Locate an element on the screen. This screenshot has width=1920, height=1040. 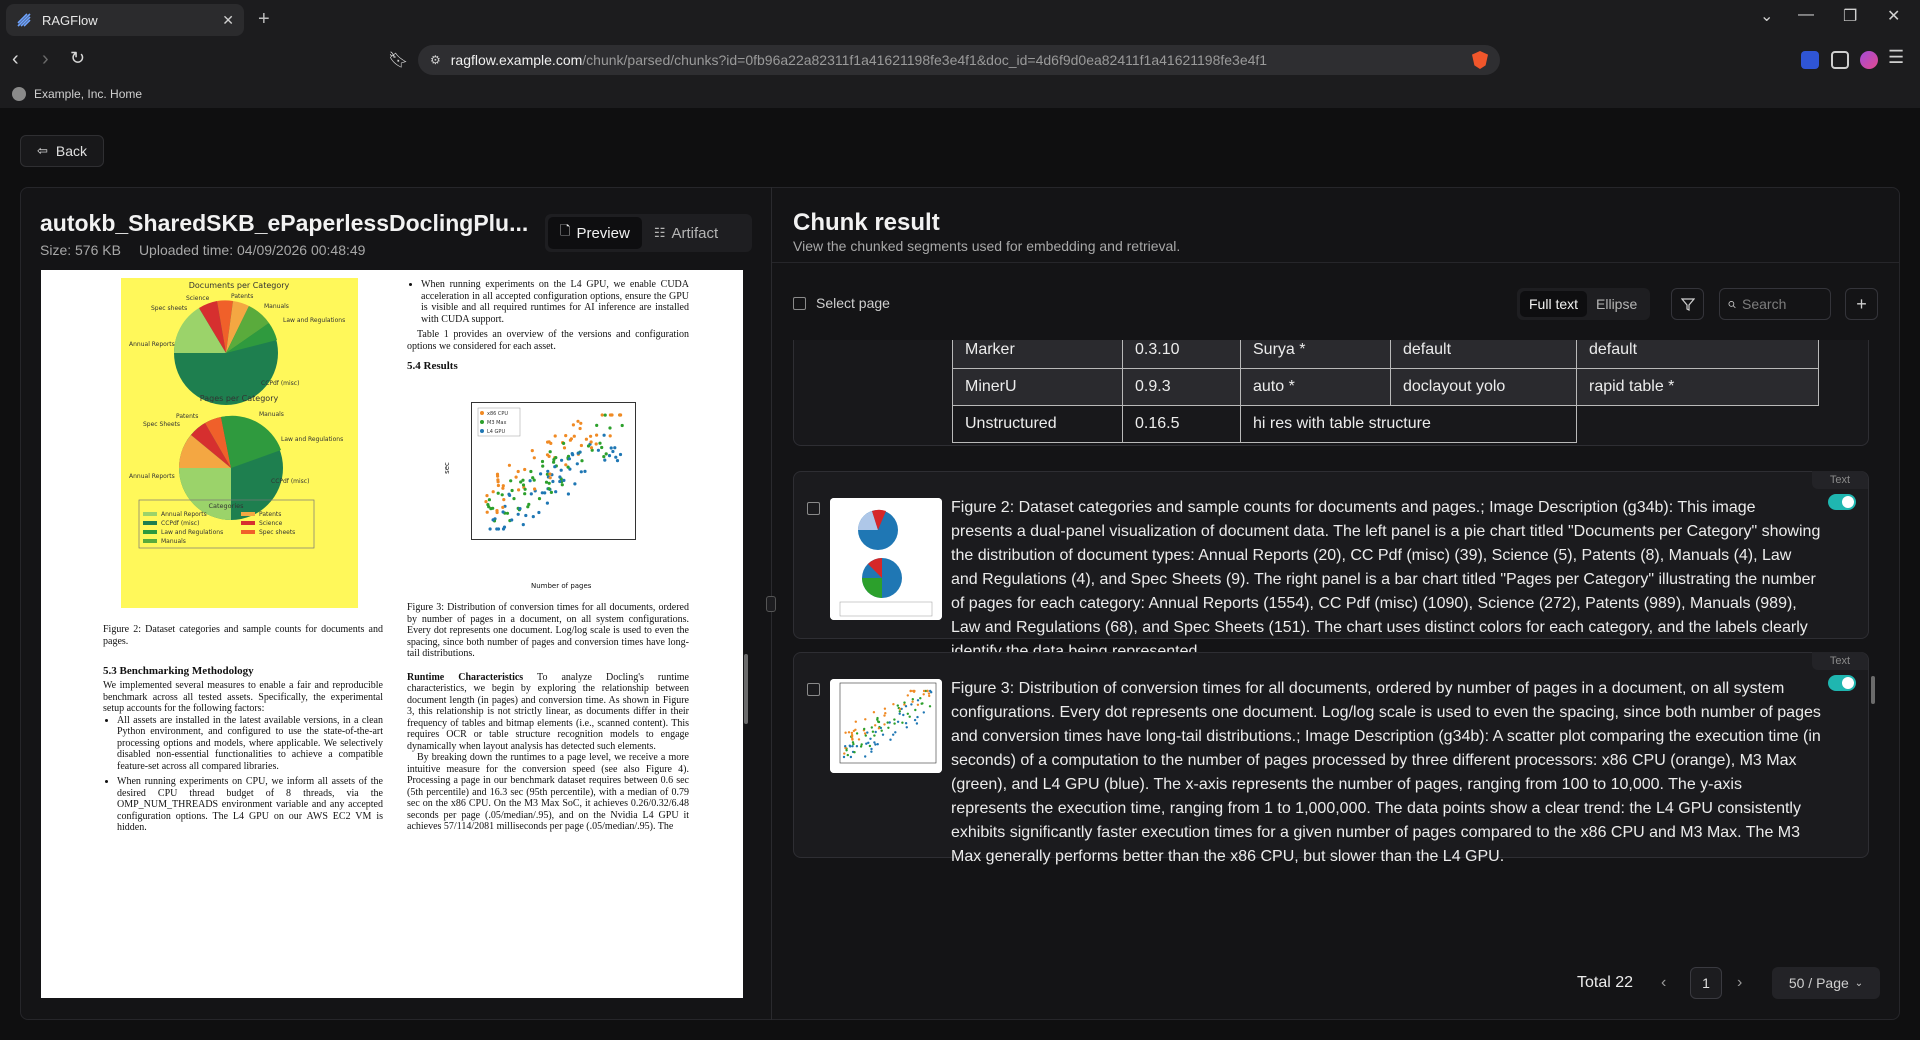
back-button: ⇦ Back is located at coordinates (62, 151).